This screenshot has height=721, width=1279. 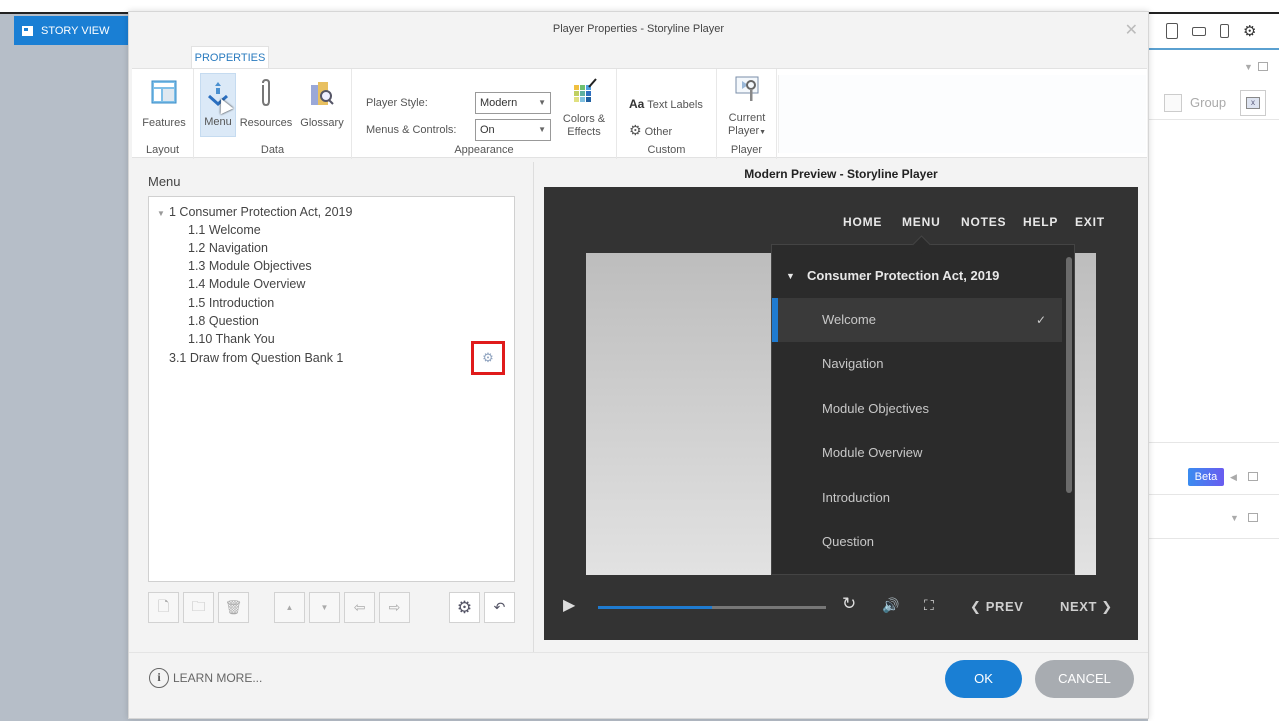 What do you see at coordinates (231, 339) in the screenshot?
I see `tree-item: 1.10 Thank You` at bounding box center [231, 339].